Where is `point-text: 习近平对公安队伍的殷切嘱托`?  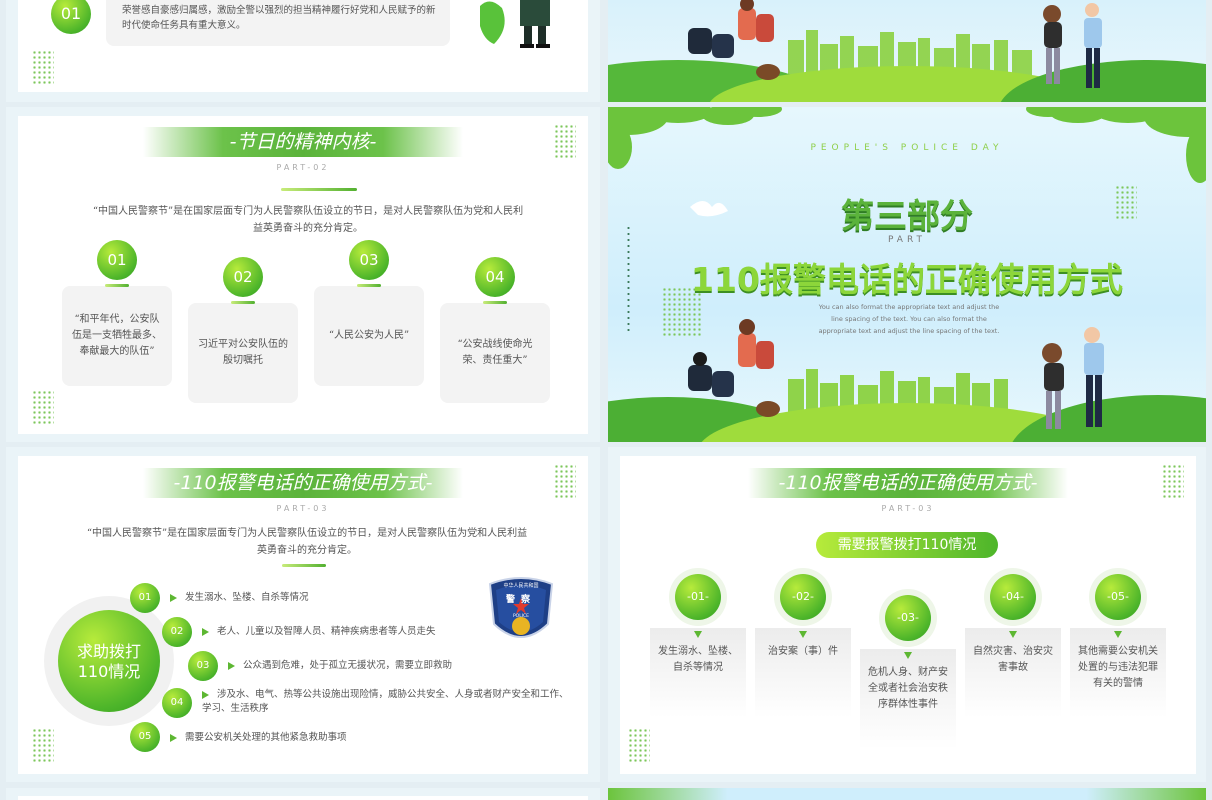
point-text: 习近平对公安队伍的殷切嘱托 is located at coordinates (243, 352).